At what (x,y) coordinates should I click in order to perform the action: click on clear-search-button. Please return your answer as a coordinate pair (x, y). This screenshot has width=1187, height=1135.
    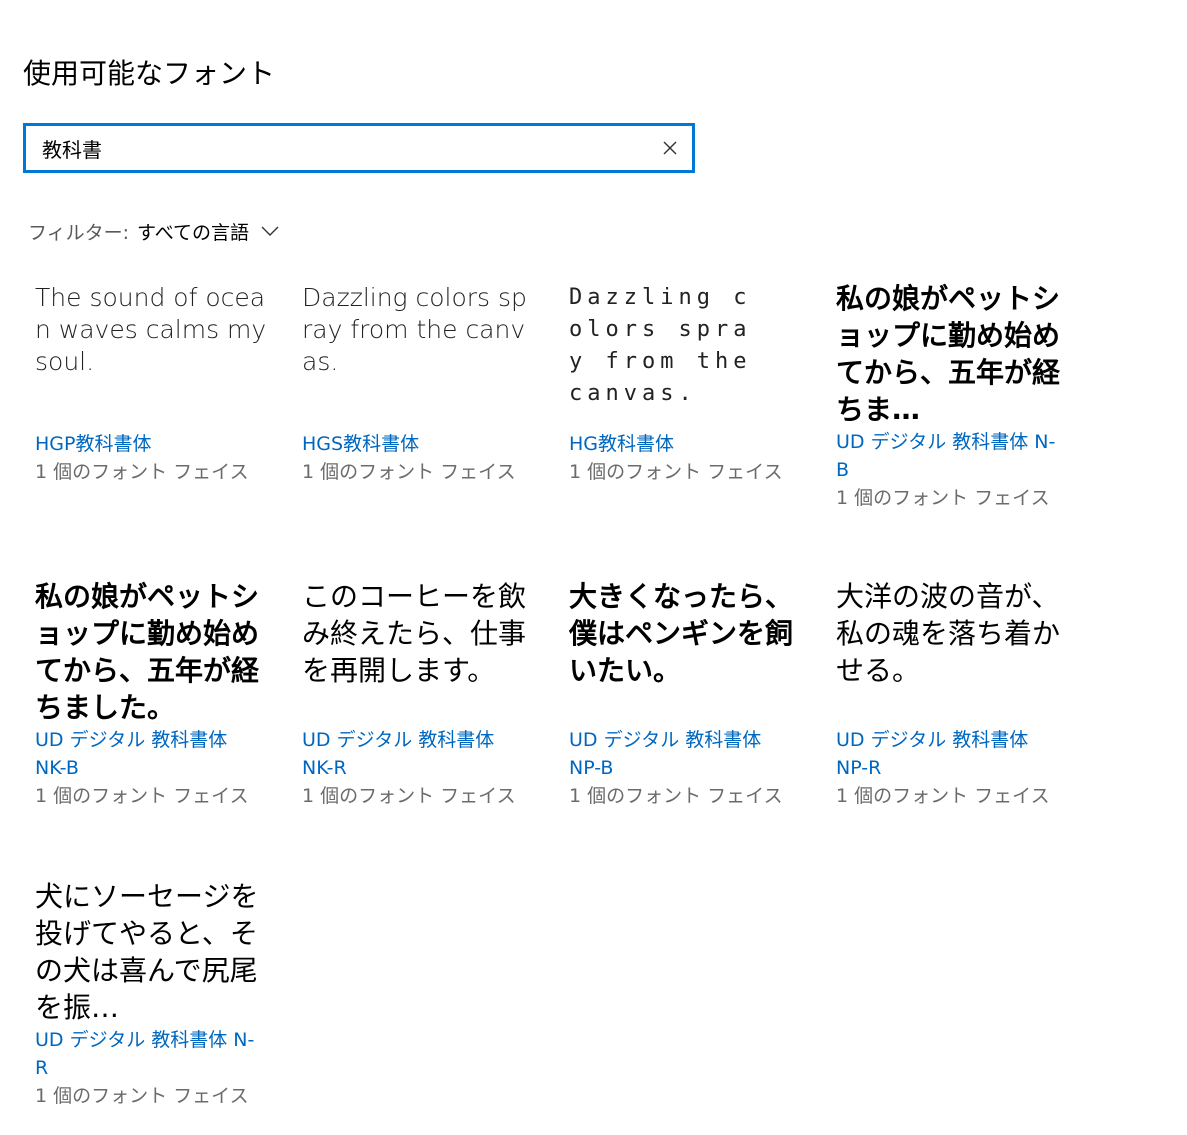
    Looking at the image, I should click on (670, 148).